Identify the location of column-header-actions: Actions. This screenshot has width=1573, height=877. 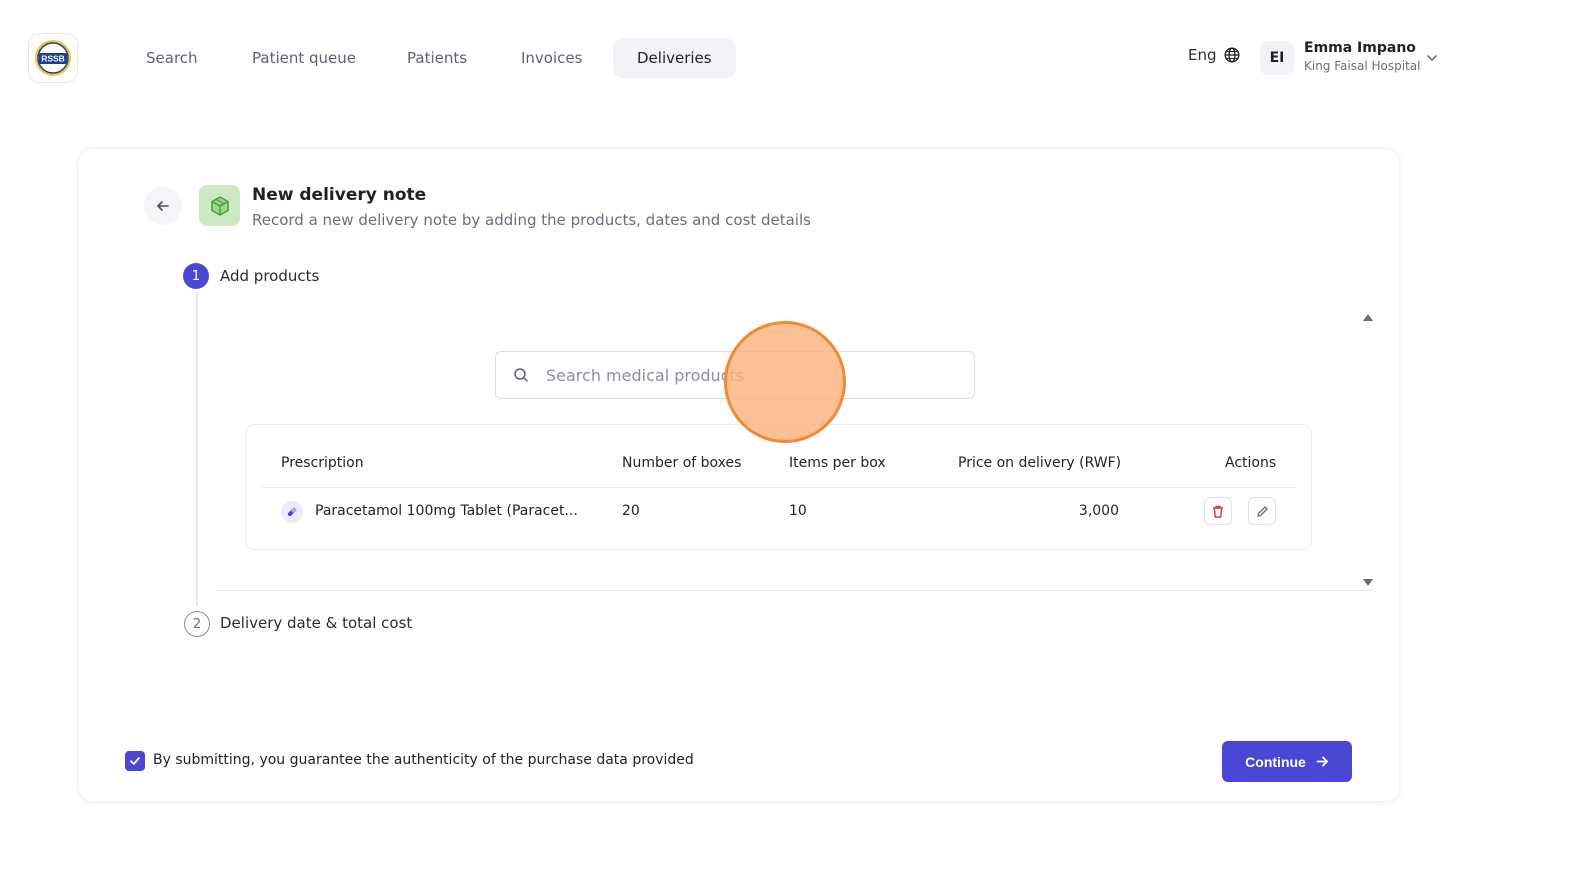
(1251, 463).